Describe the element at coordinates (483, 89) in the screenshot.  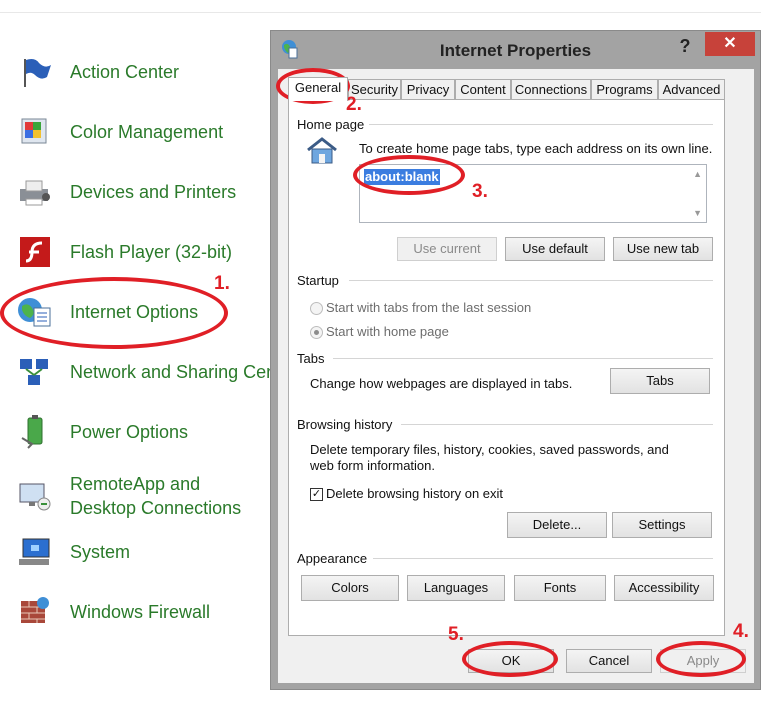
I see `tab-content: Content` at that location.